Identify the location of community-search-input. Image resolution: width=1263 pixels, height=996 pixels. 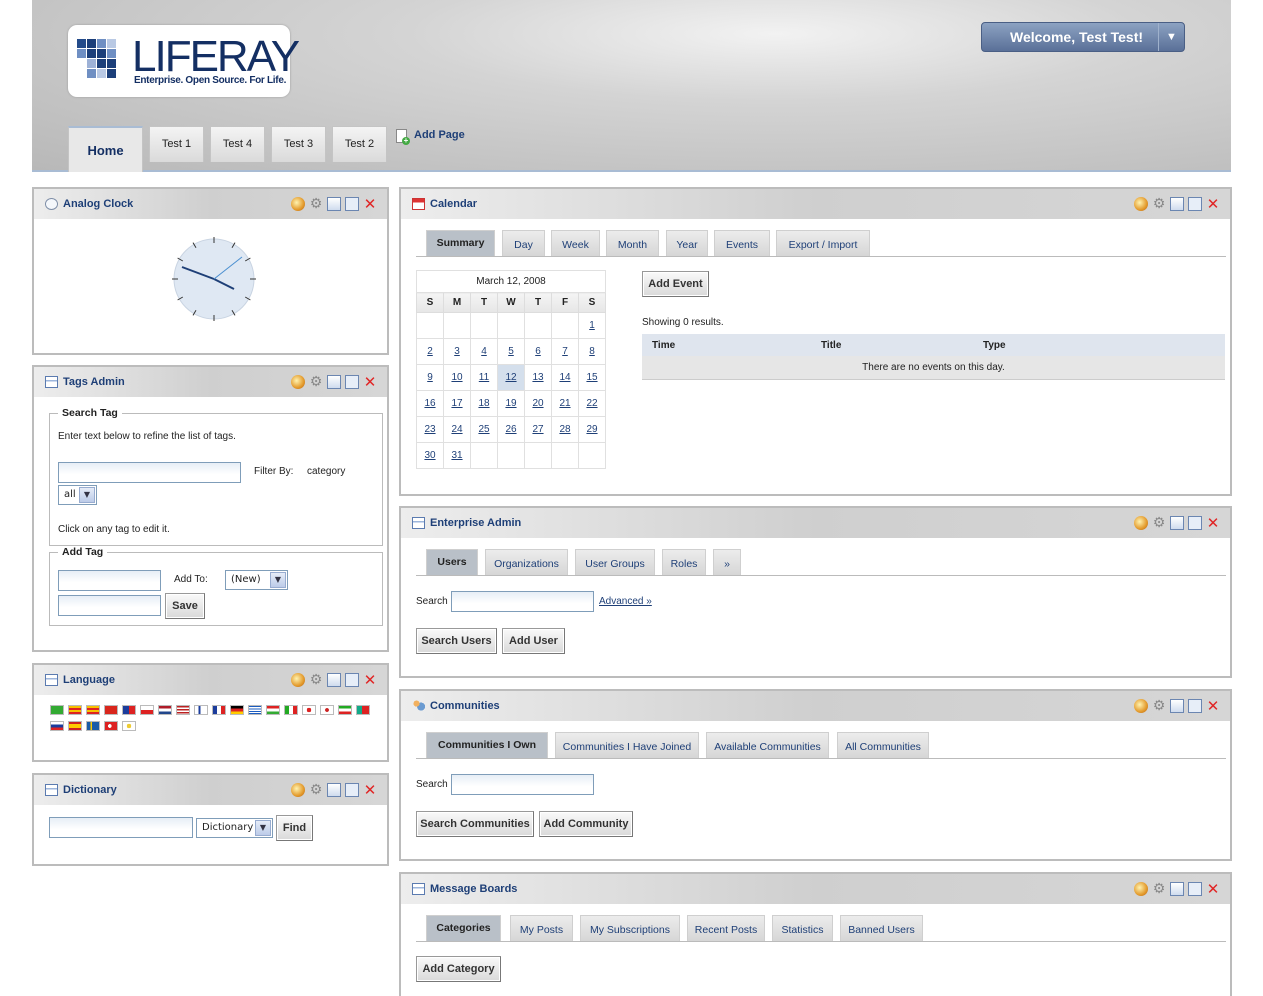
(522, 784).